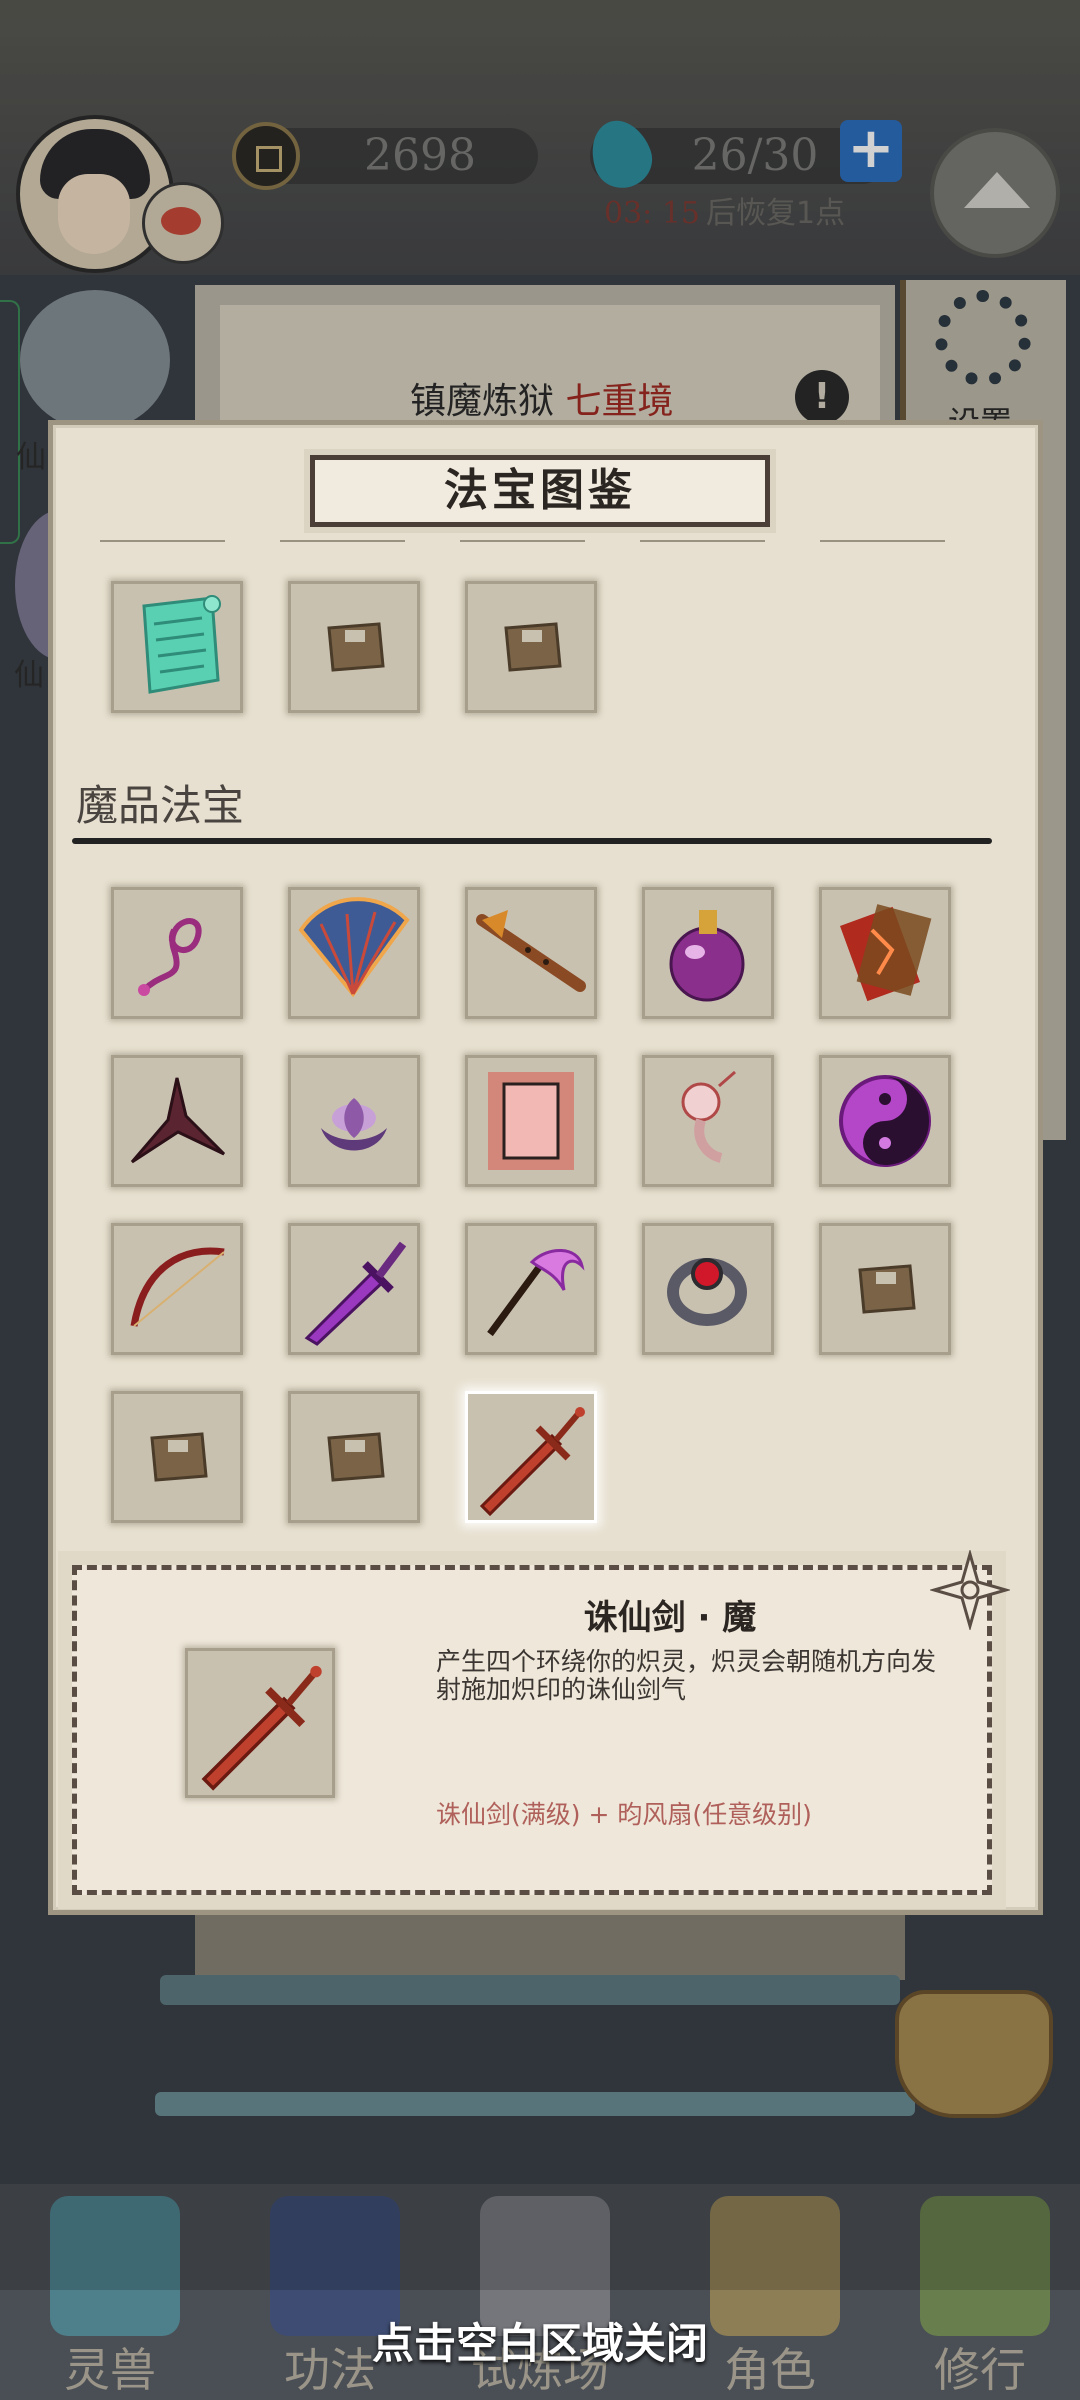 The width and height of the screenshot is (1080, 2400). Describe the element at coordinates (670, 1618) in the screenshot. I see `treasure-name: 诛仙剑 · 魔` at that location.